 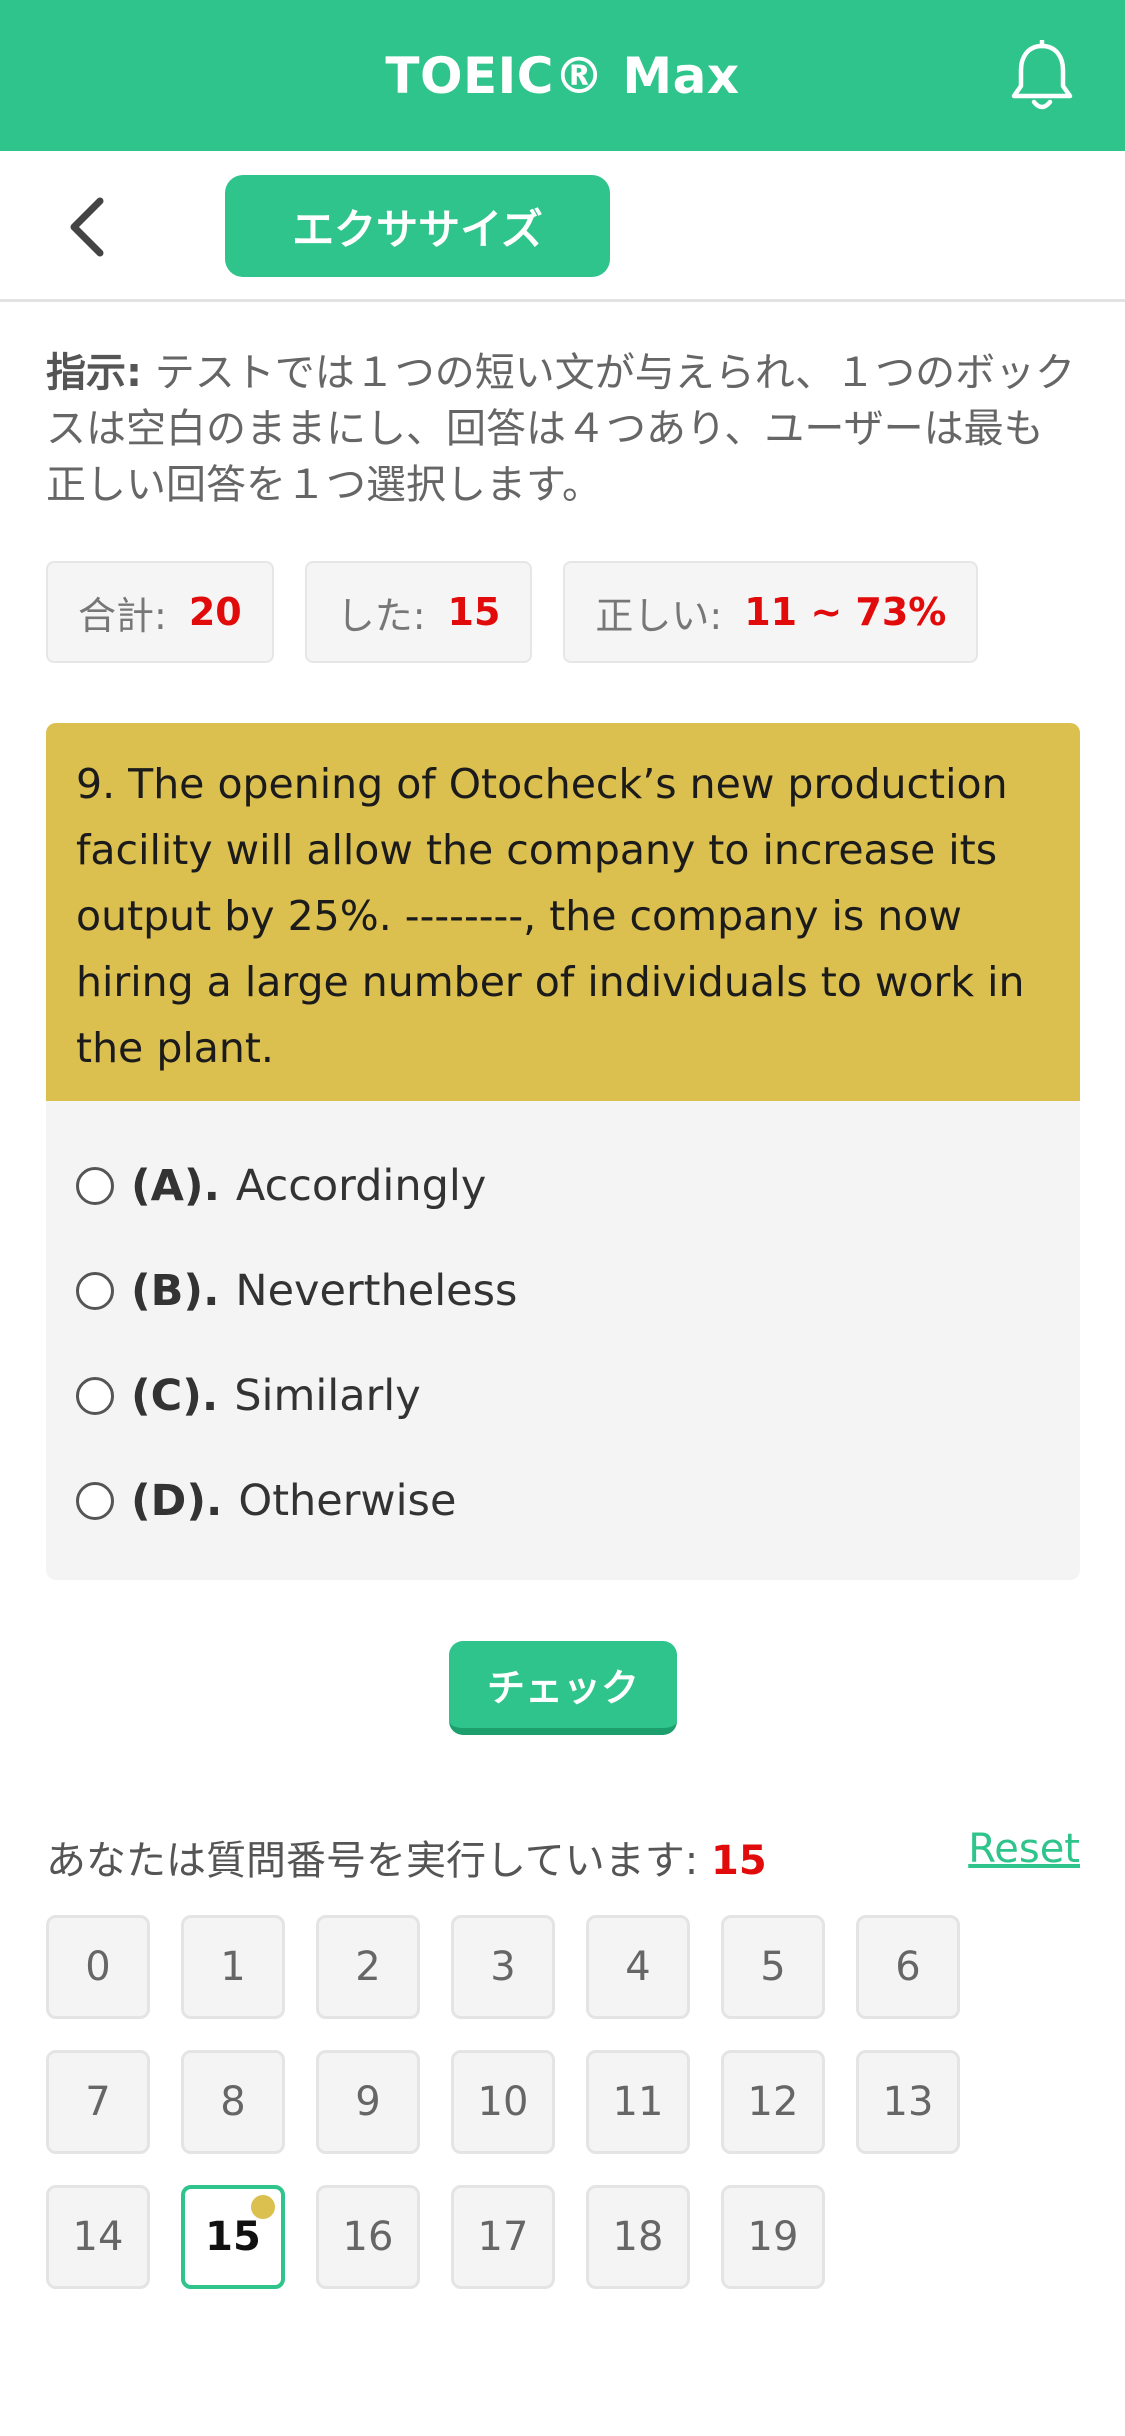 I want to click on current-indicator-dot, so click(x=263, y=2207).